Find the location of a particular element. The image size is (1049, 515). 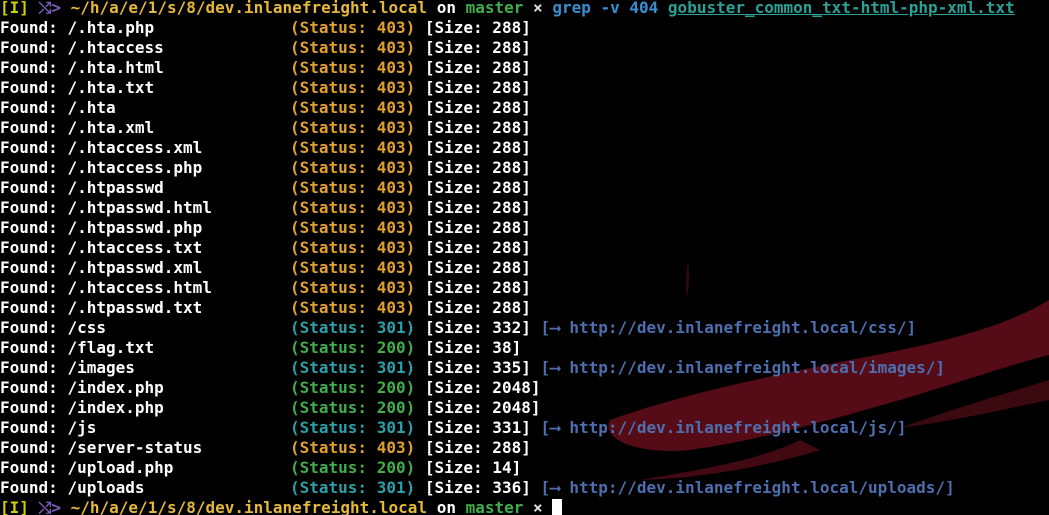

result-path-column: Found: /index.php is located at coordinates (145, 408).